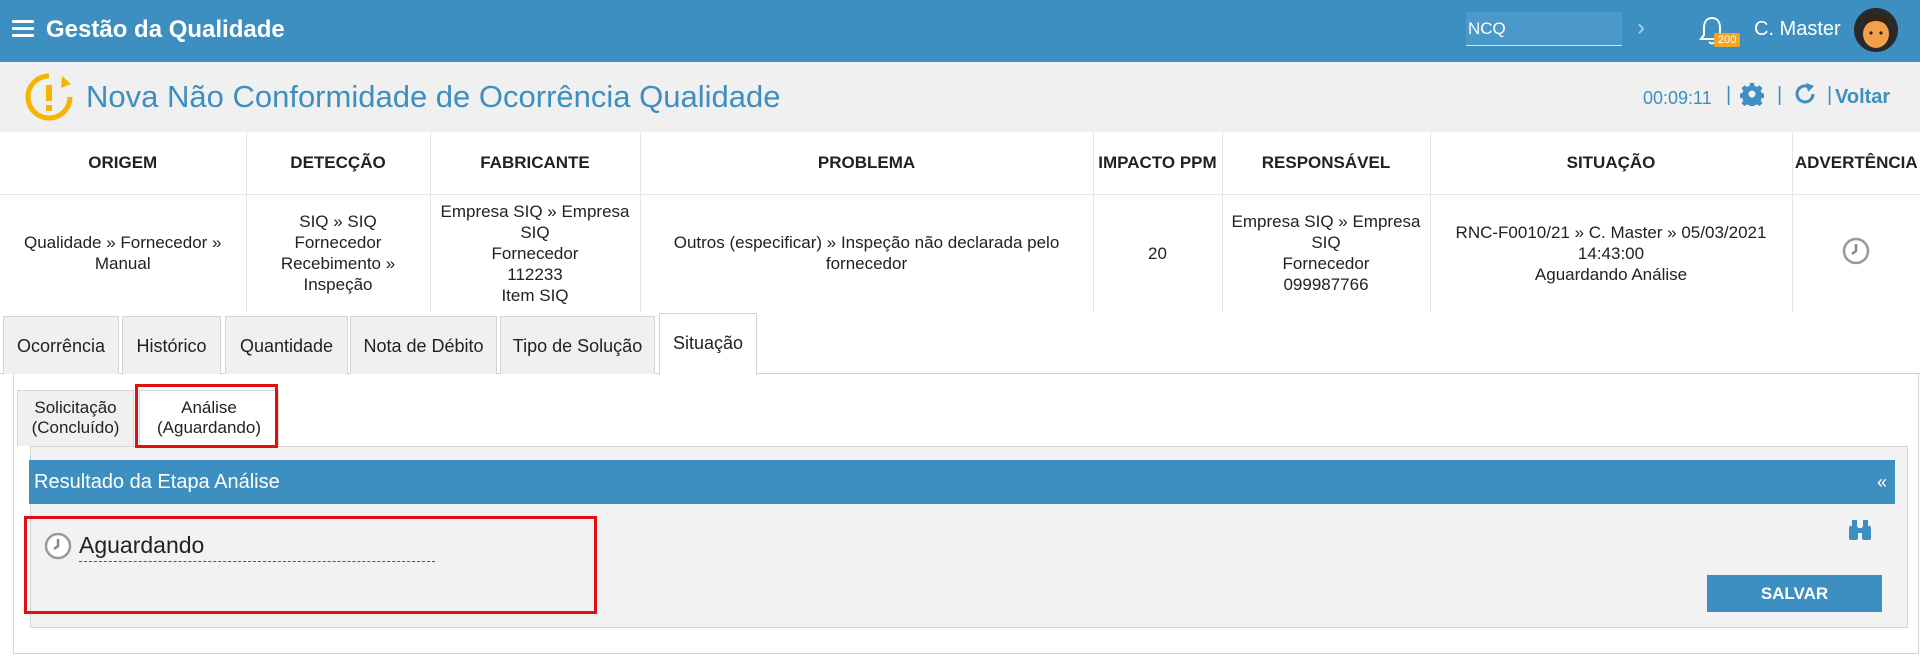 This screenshot has height=657, width=1920. I want to click on binoculars-icon, so click(1860, 530).